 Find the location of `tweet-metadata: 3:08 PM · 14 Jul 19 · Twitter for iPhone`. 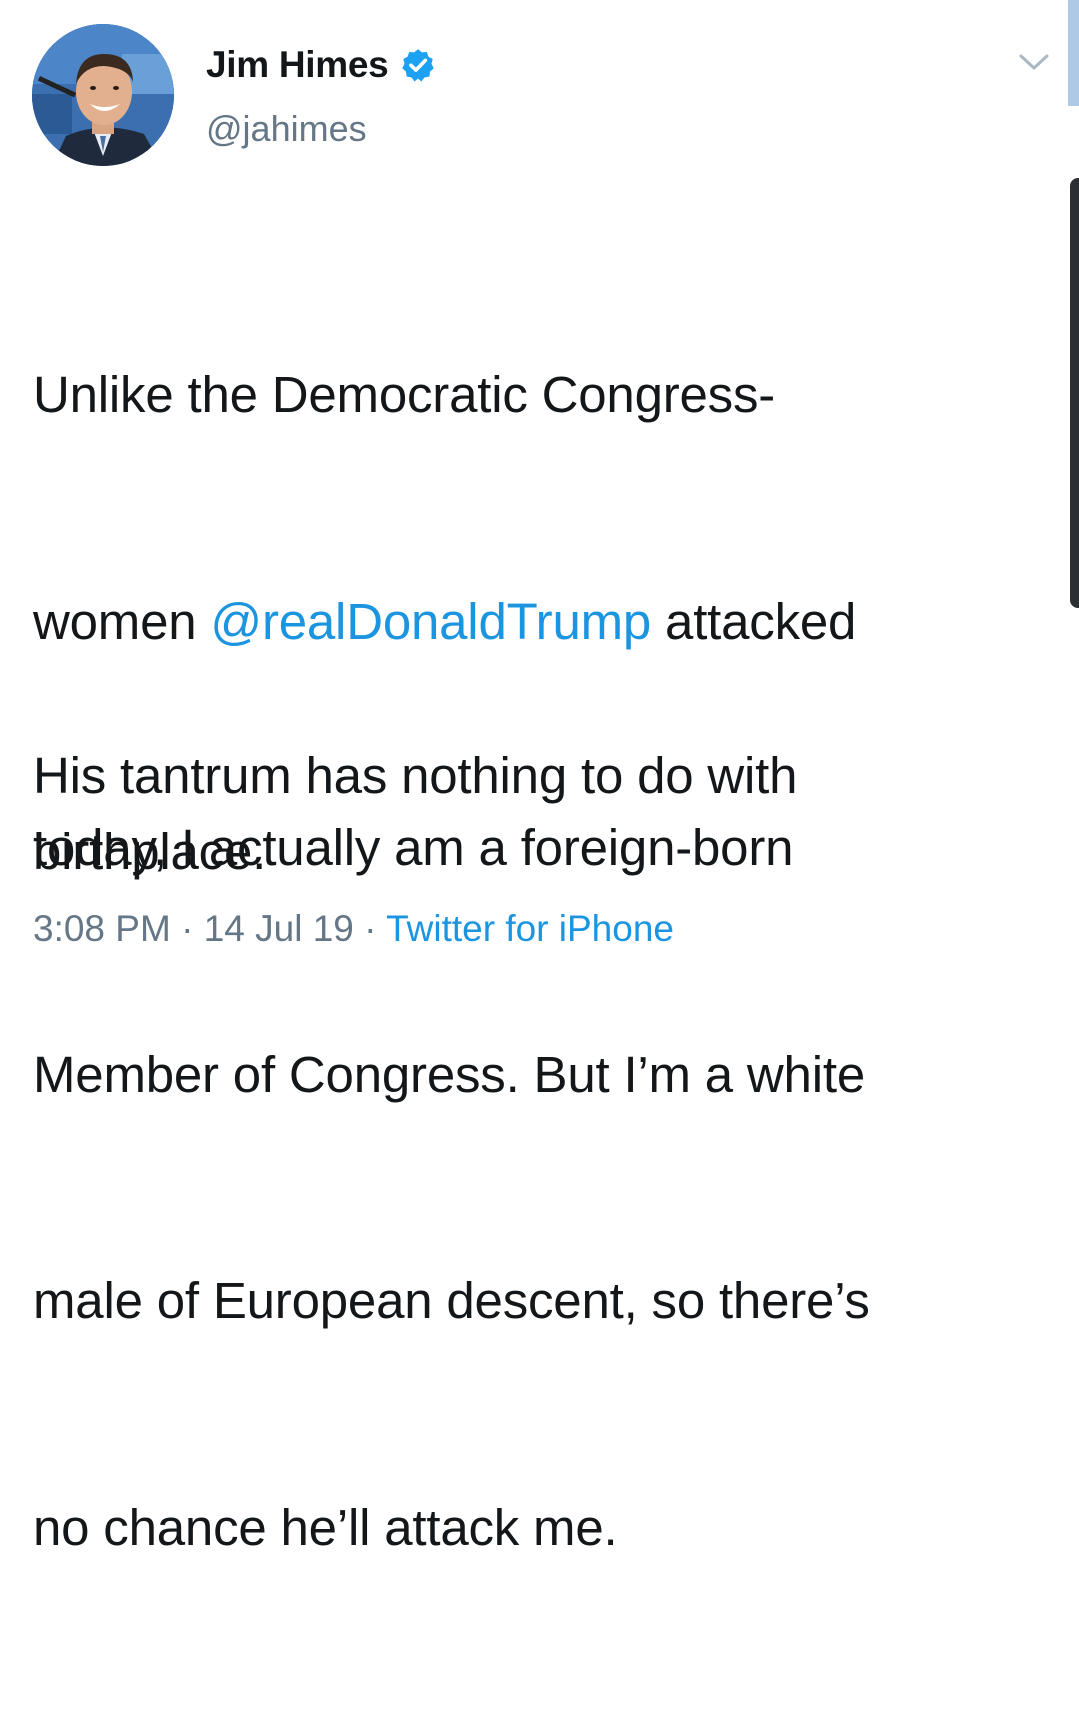

tweet-metadata: 3:08 PM · 14 Jul 19 · Twitter for iPhone is located at coordinates (353, 929).